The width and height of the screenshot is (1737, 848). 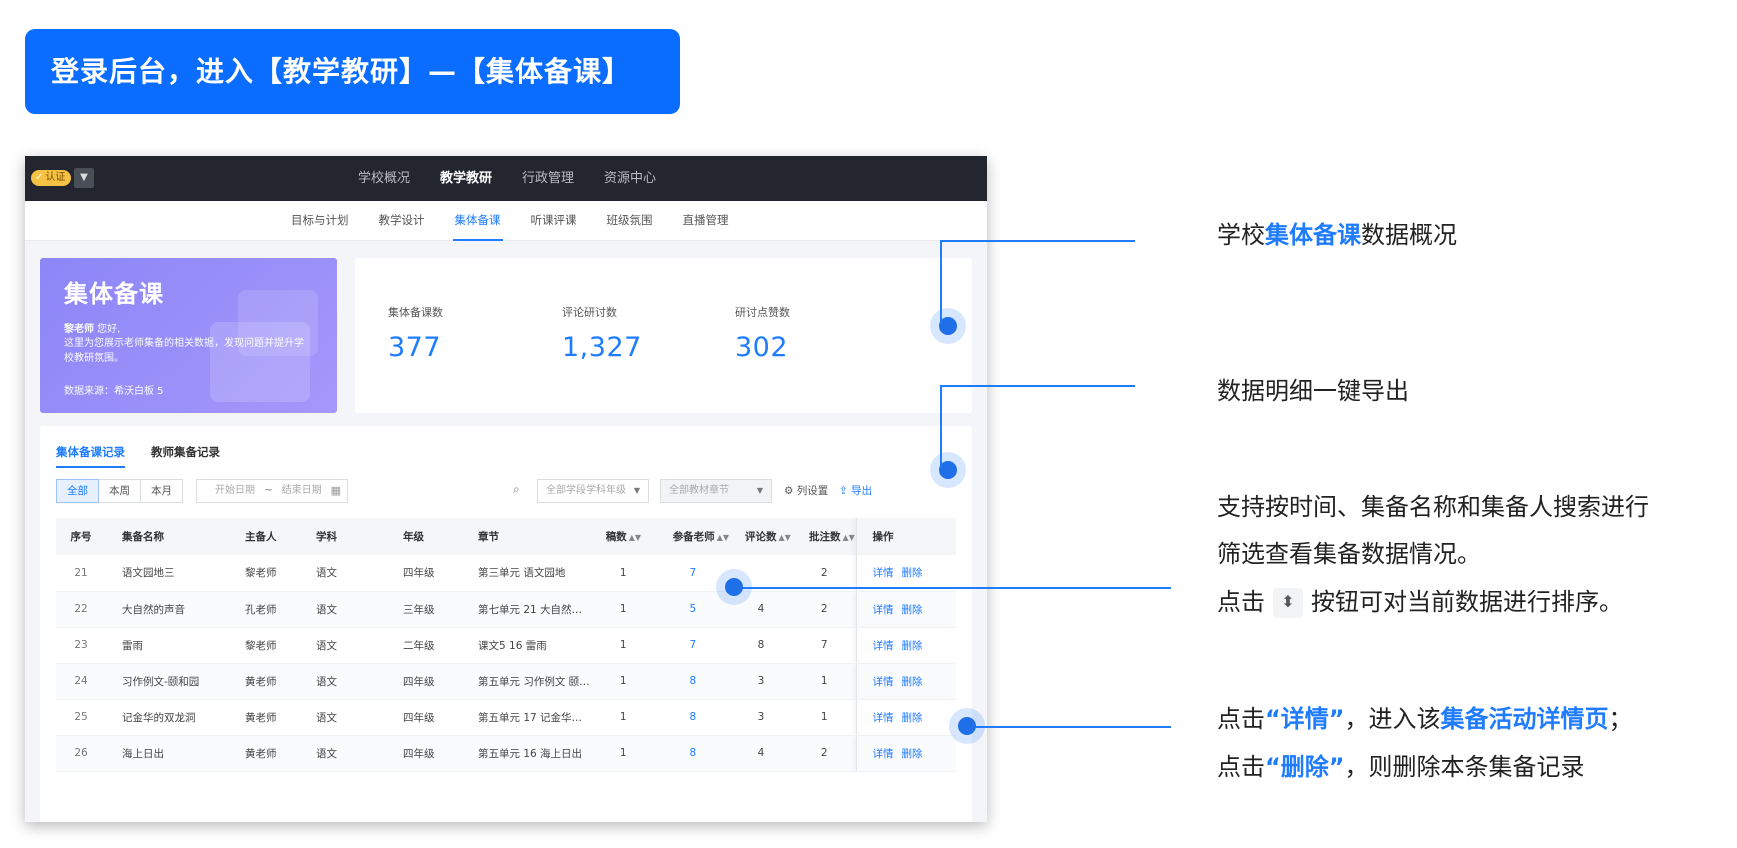 I want to click on subnav-item: 目标与计划, so click(x=320, y=220).